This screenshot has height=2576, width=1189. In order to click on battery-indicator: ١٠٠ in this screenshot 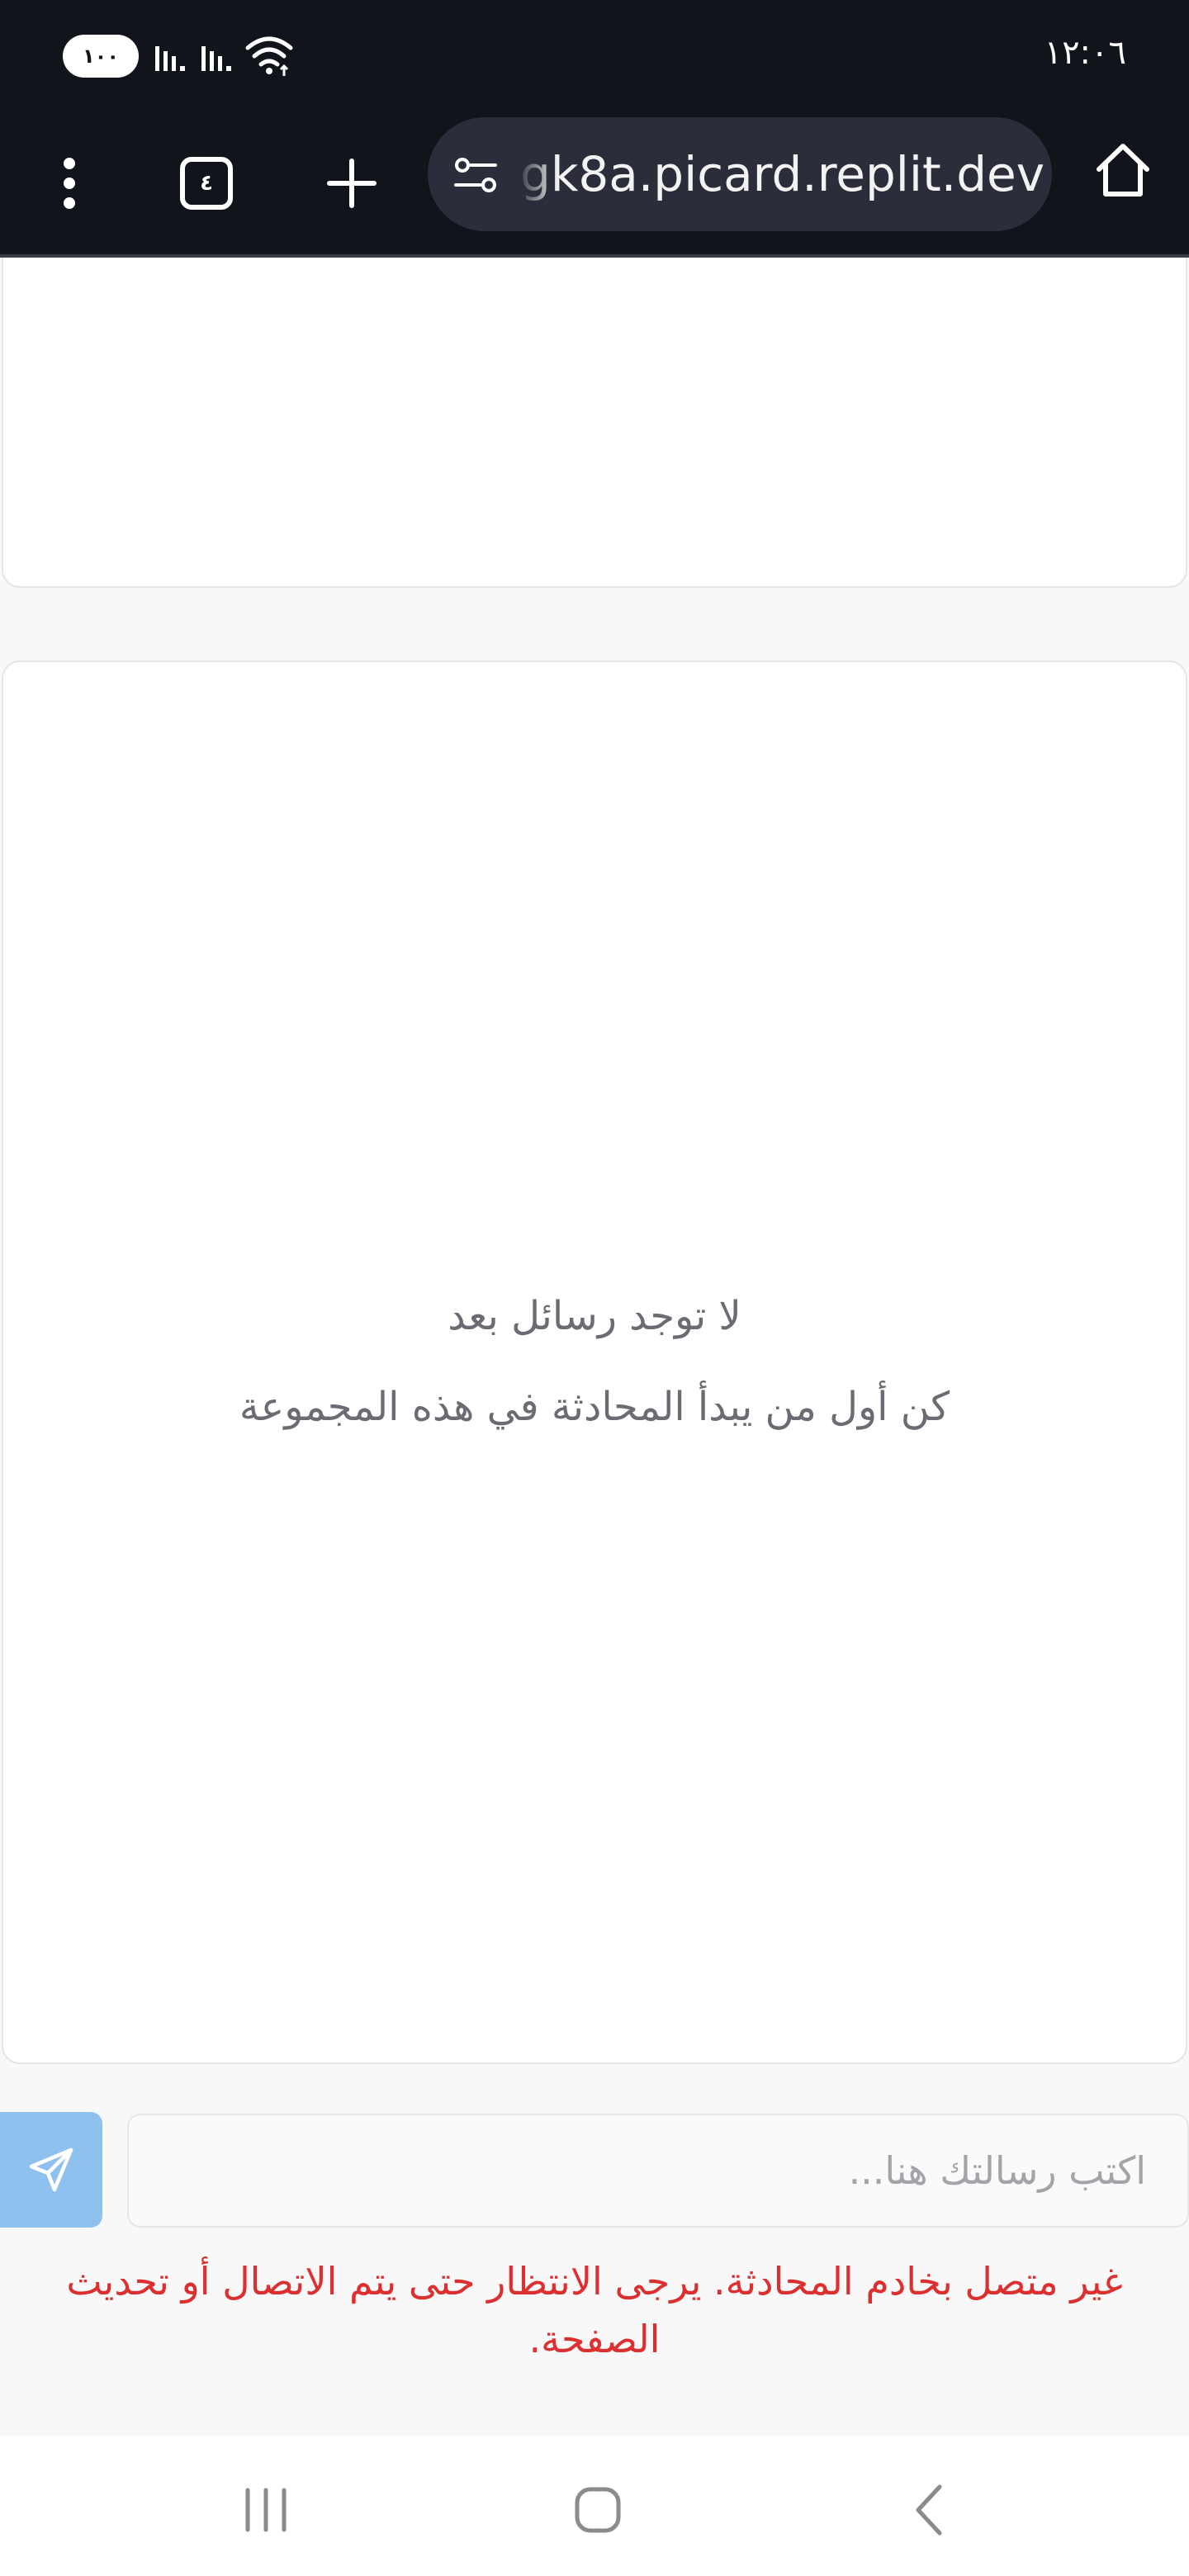, I will do `click(101, 56)`.